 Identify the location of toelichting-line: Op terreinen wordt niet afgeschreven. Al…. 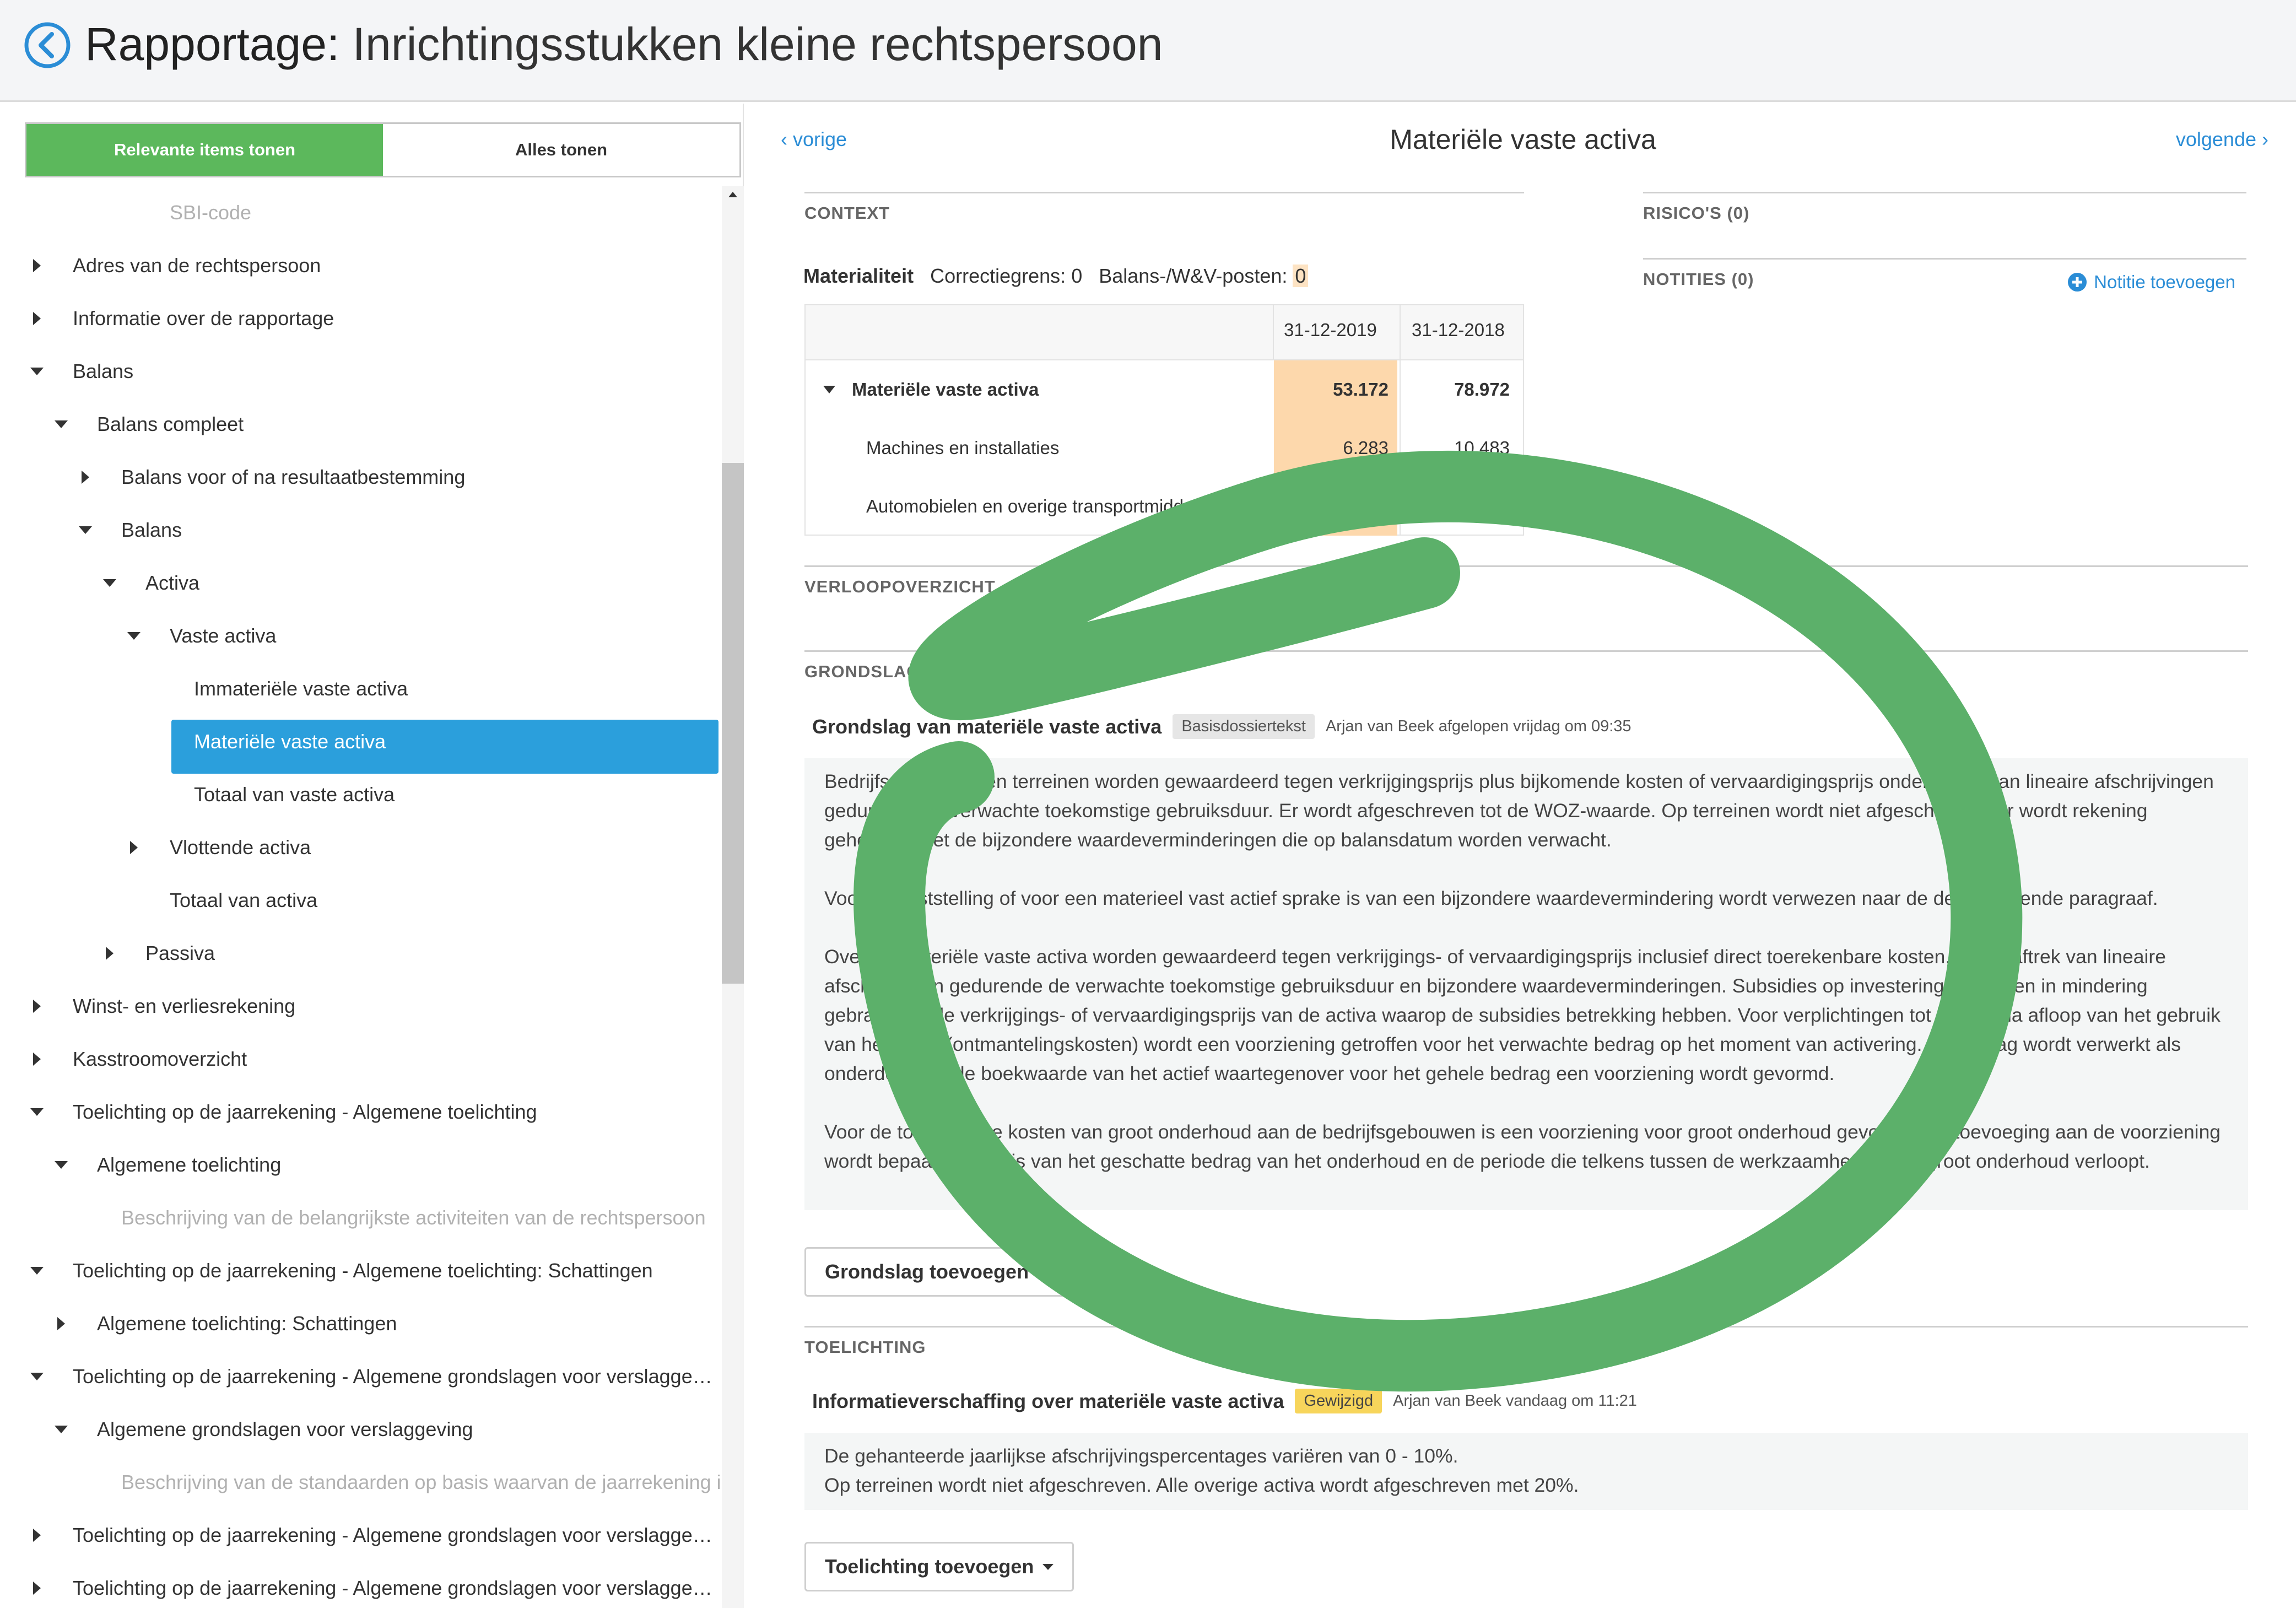
(1202, 1485).